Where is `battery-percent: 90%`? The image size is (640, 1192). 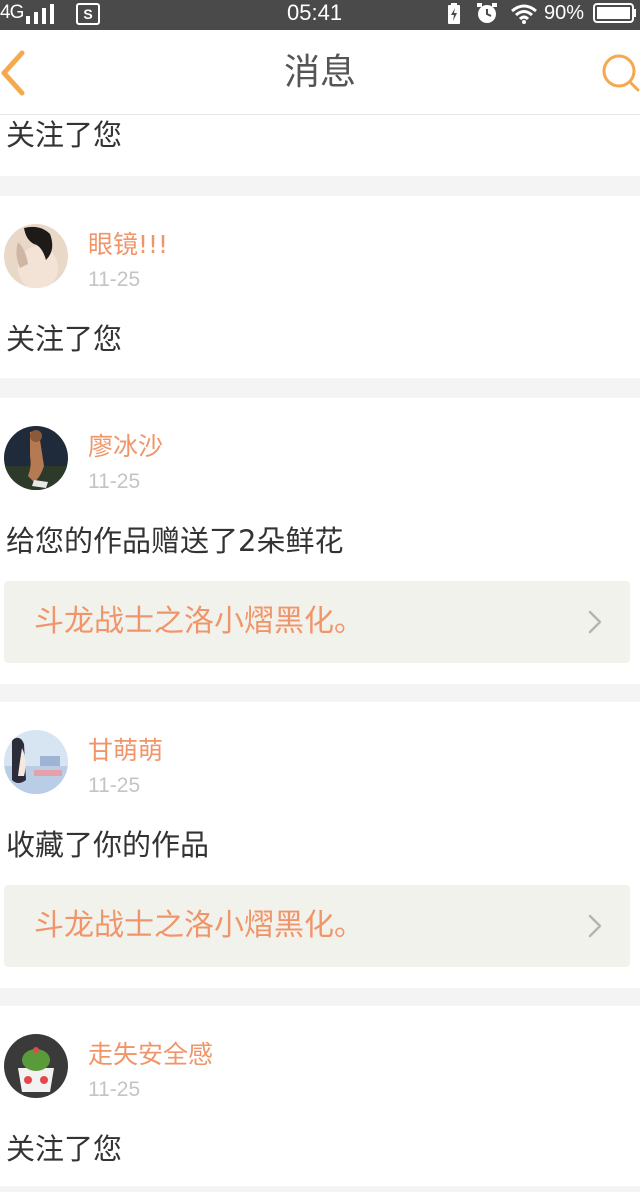 battery-percent: 90% is located at coordinates (564, 13).